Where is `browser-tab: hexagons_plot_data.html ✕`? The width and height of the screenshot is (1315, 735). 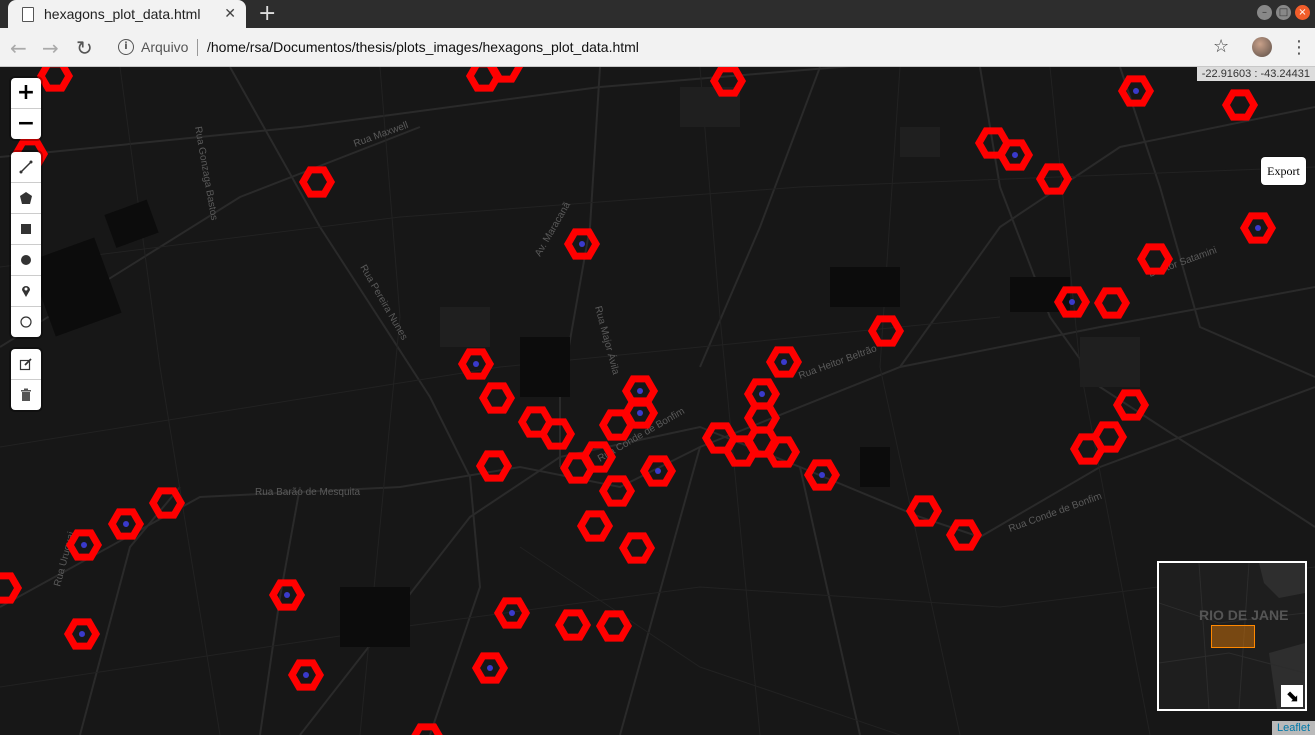
browser-tab: hexagons_plot_data.html ✕ is located at coordinates (127, 14).